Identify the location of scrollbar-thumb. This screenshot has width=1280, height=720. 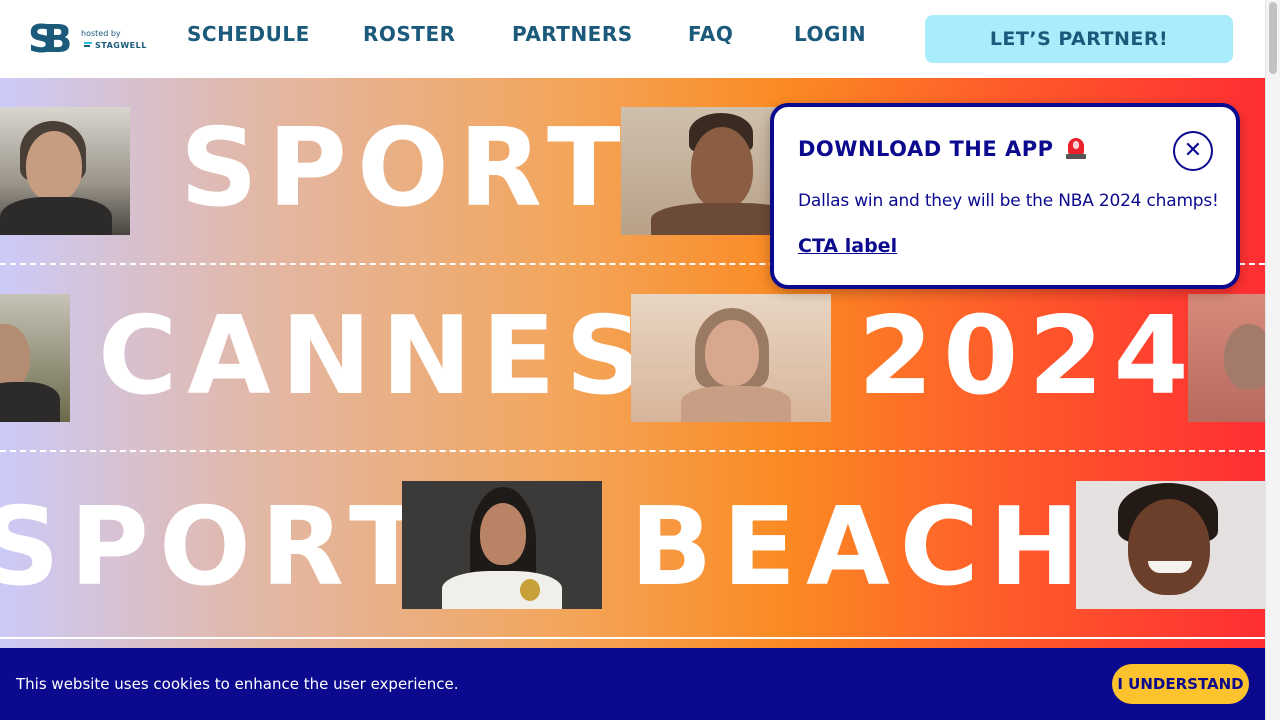
(1273, 38).